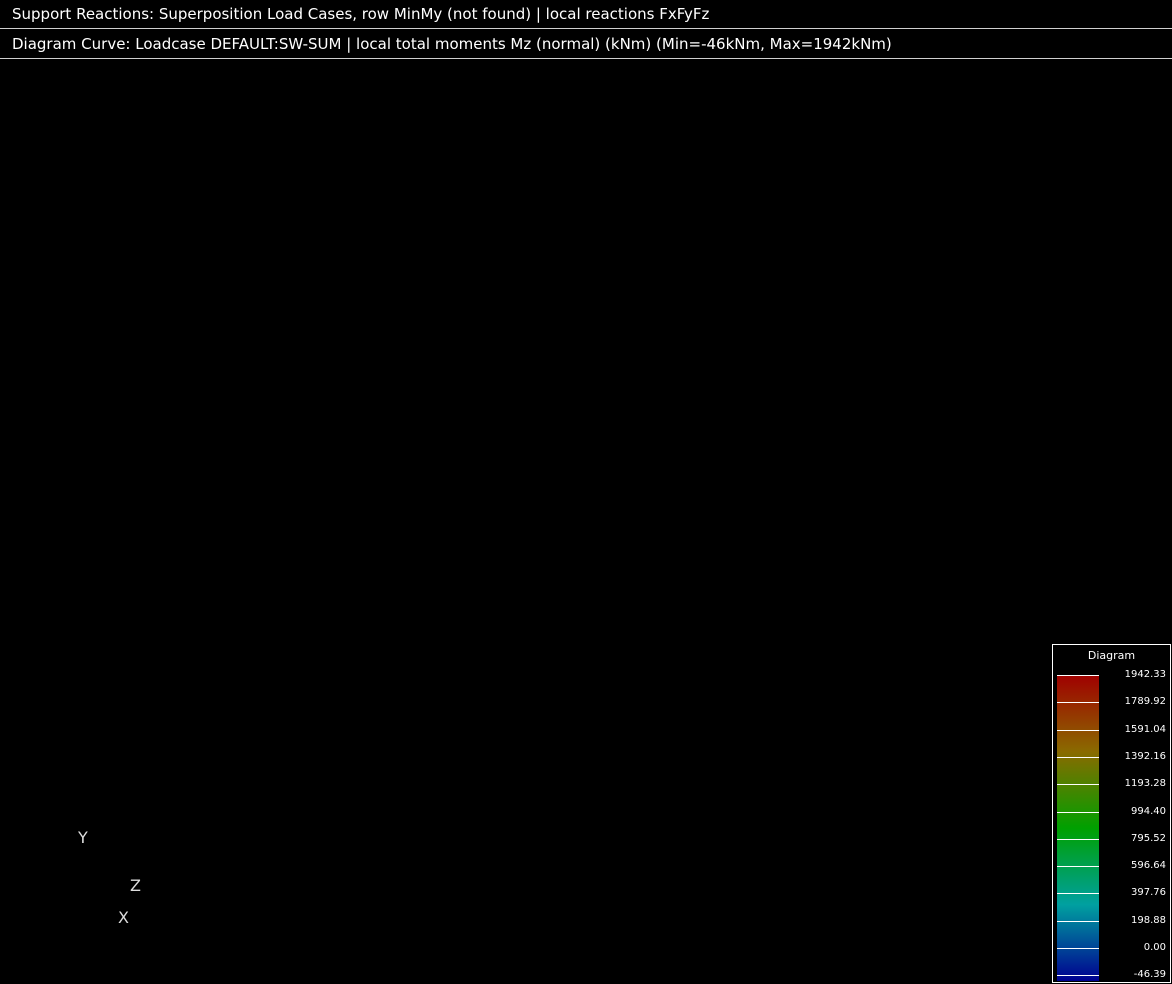 This screenshot has height=984, width=1172. Describe the element at coordinates (1145, 702) in the screenshot. I see `legend-label: 1789.92` at that location.